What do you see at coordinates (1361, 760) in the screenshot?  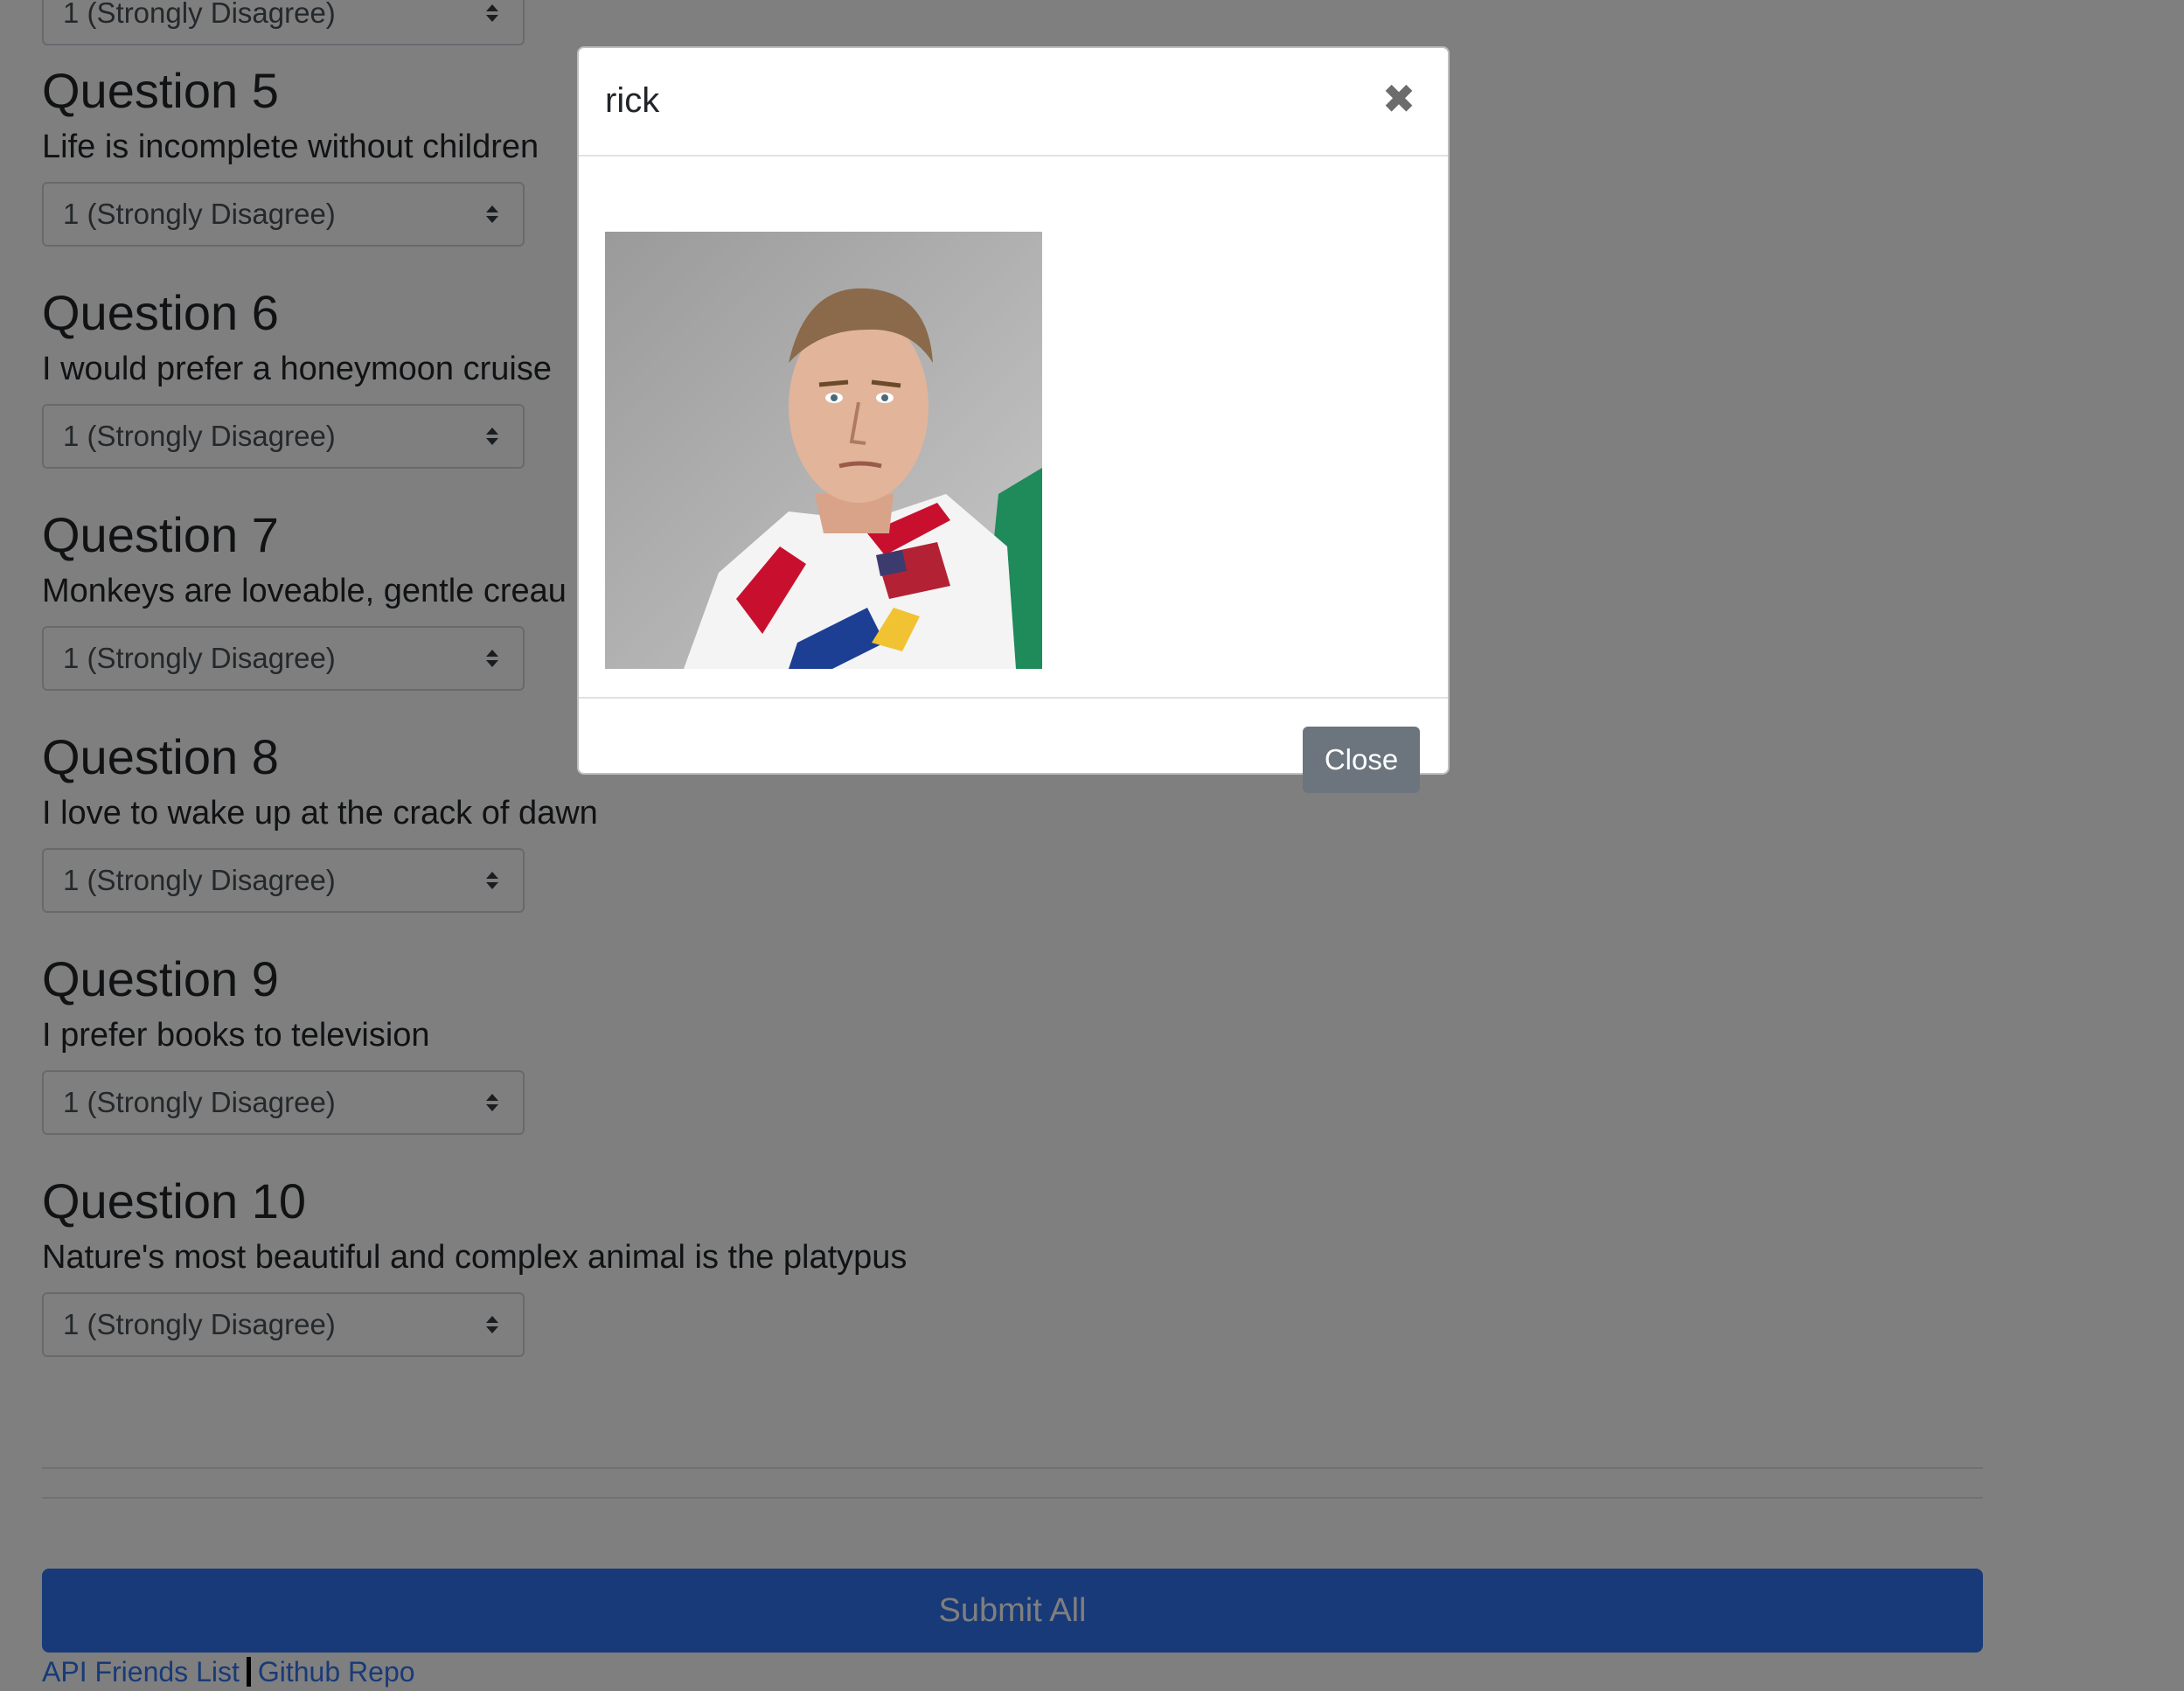 I see `close-button: Close` at bounding box center [1361, 760].